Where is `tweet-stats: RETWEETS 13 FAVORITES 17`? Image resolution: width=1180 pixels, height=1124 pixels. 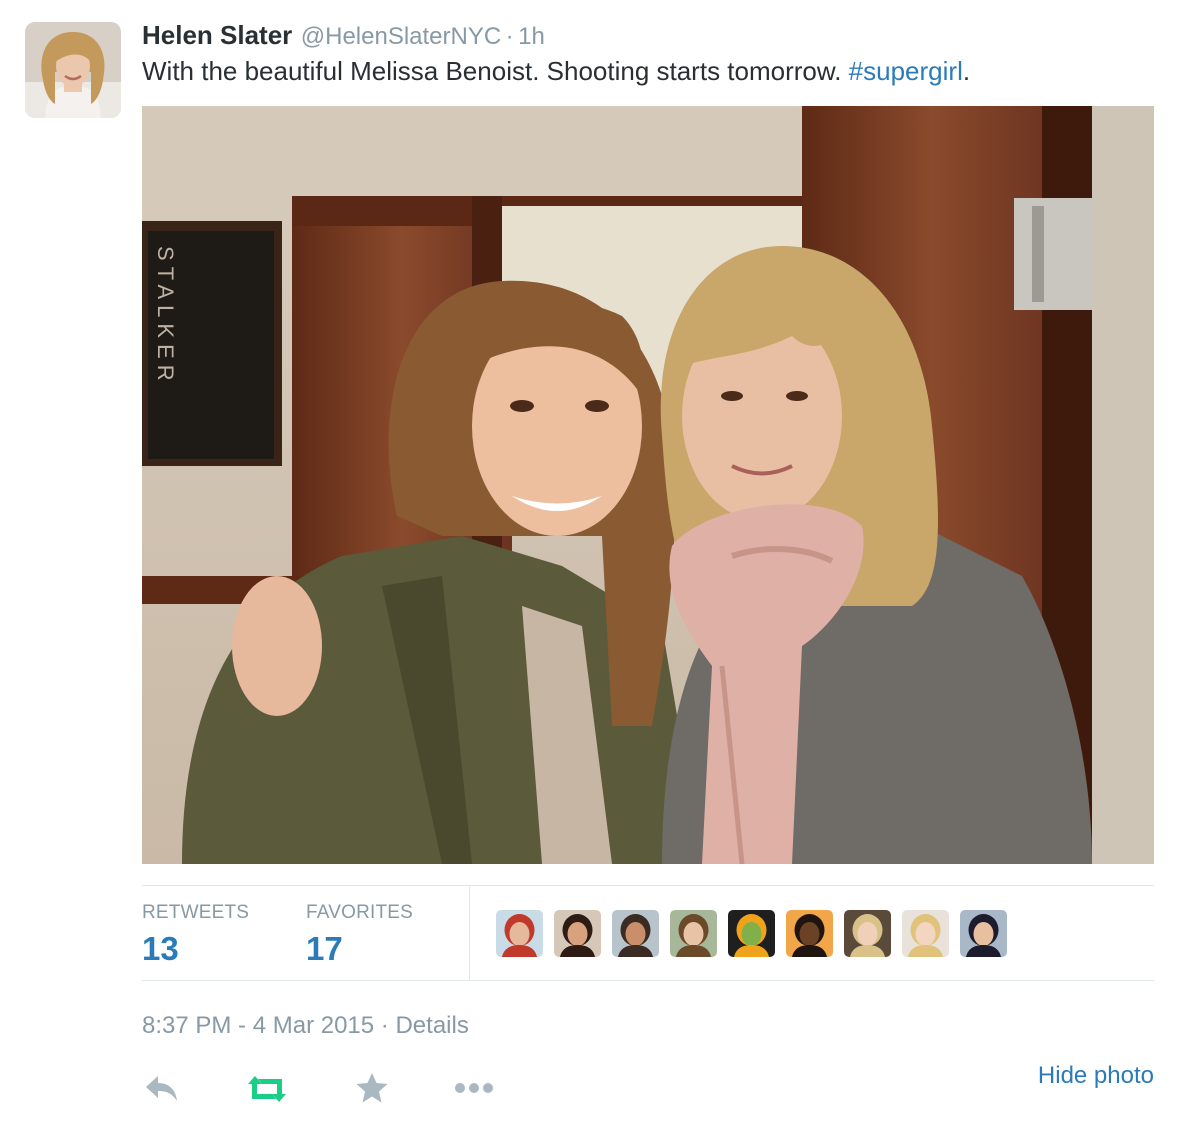 tweet-stats: RETWEETS 13 FAVORITES 17 is located at coordinates (648, 933).